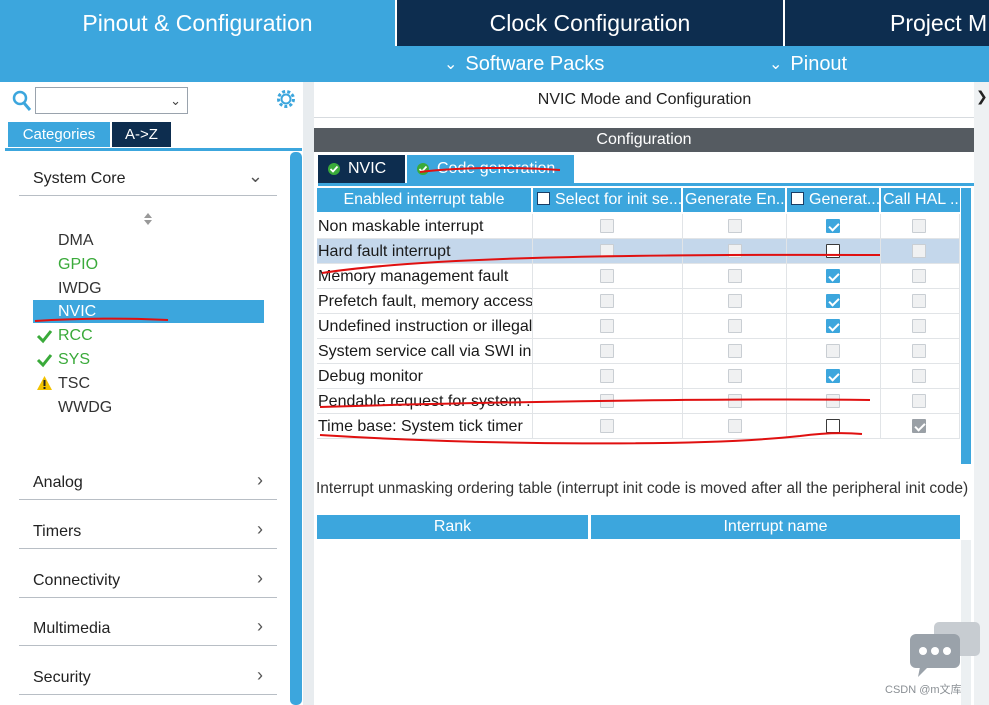 The image size is (989, 705). Describe the element at coordinates (148, 533) in the screenshot. I see `section-timers: Timers ›` at that location.